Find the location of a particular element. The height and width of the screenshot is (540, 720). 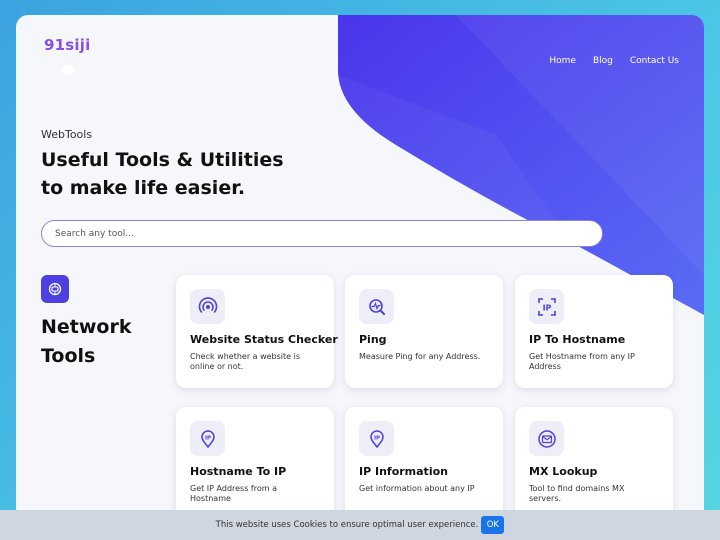

ip-scan-icon: IP is located at coordinates (546, 306).